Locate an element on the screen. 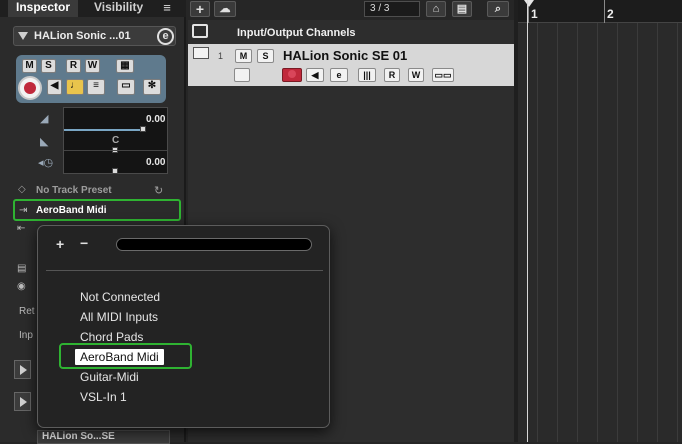  fader-area: 0.00 C 0.00 is located at coordinates (115, 140).